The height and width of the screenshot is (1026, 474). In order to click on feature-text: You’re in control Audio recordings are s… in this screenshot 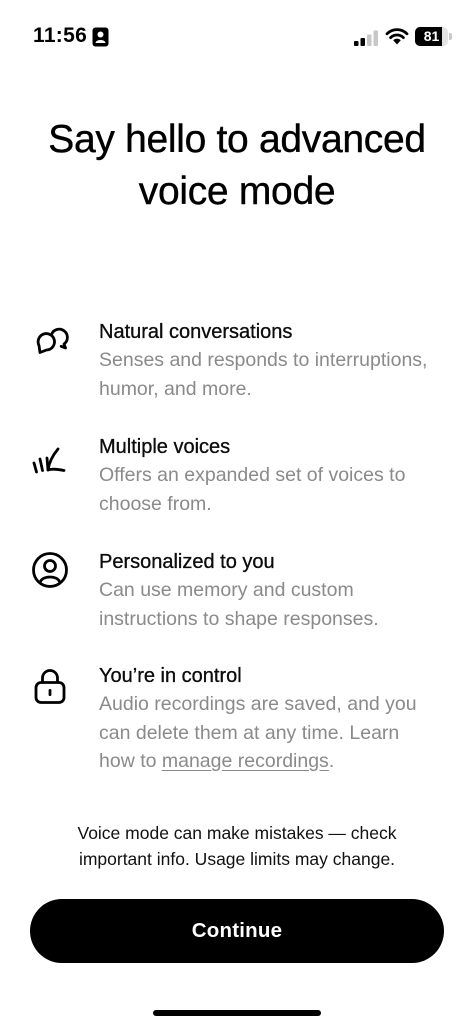, I will do `click(269, 719)`.